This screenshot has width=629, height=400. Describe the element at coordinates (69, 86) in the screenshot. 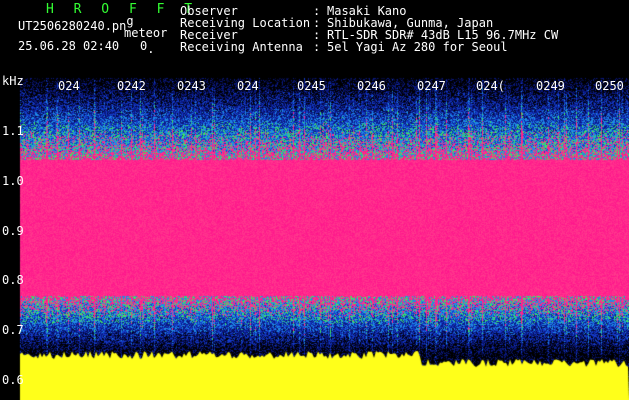

I see `time-label-0241: 024` at that location.